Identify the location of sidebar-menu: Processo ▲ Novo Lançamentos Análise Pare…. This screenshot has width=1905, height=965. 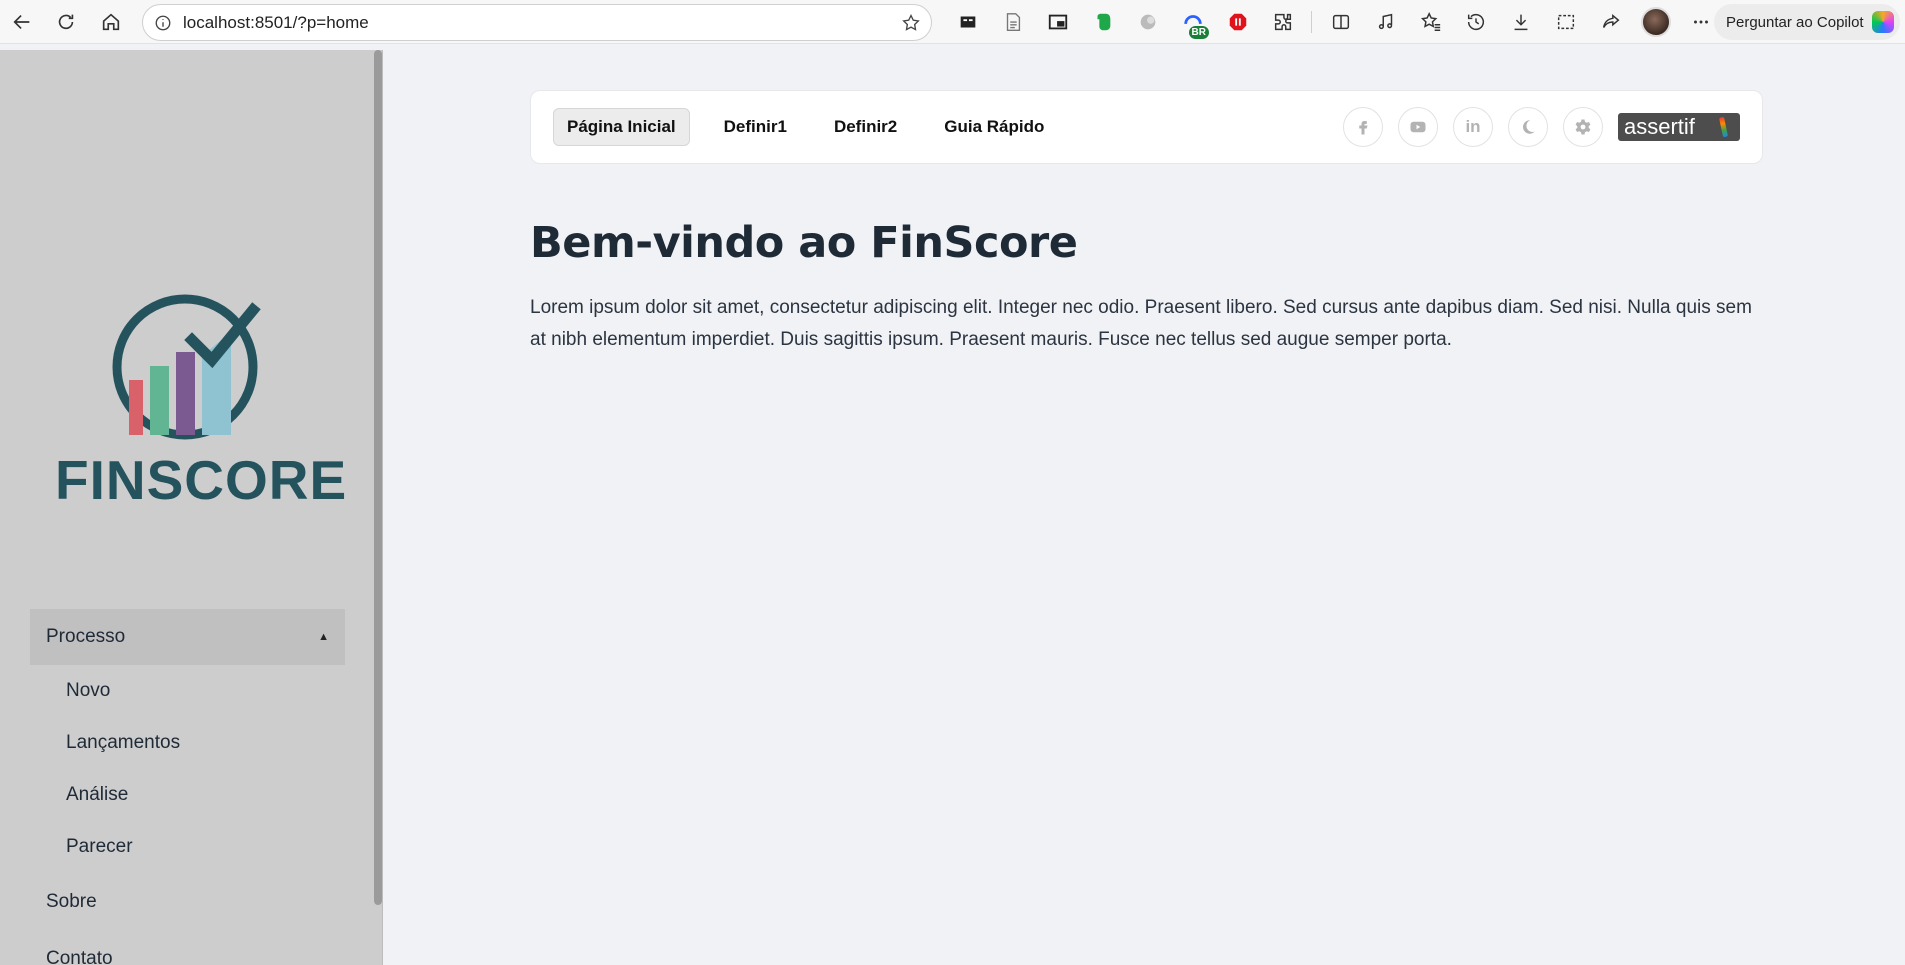
(187, 787).